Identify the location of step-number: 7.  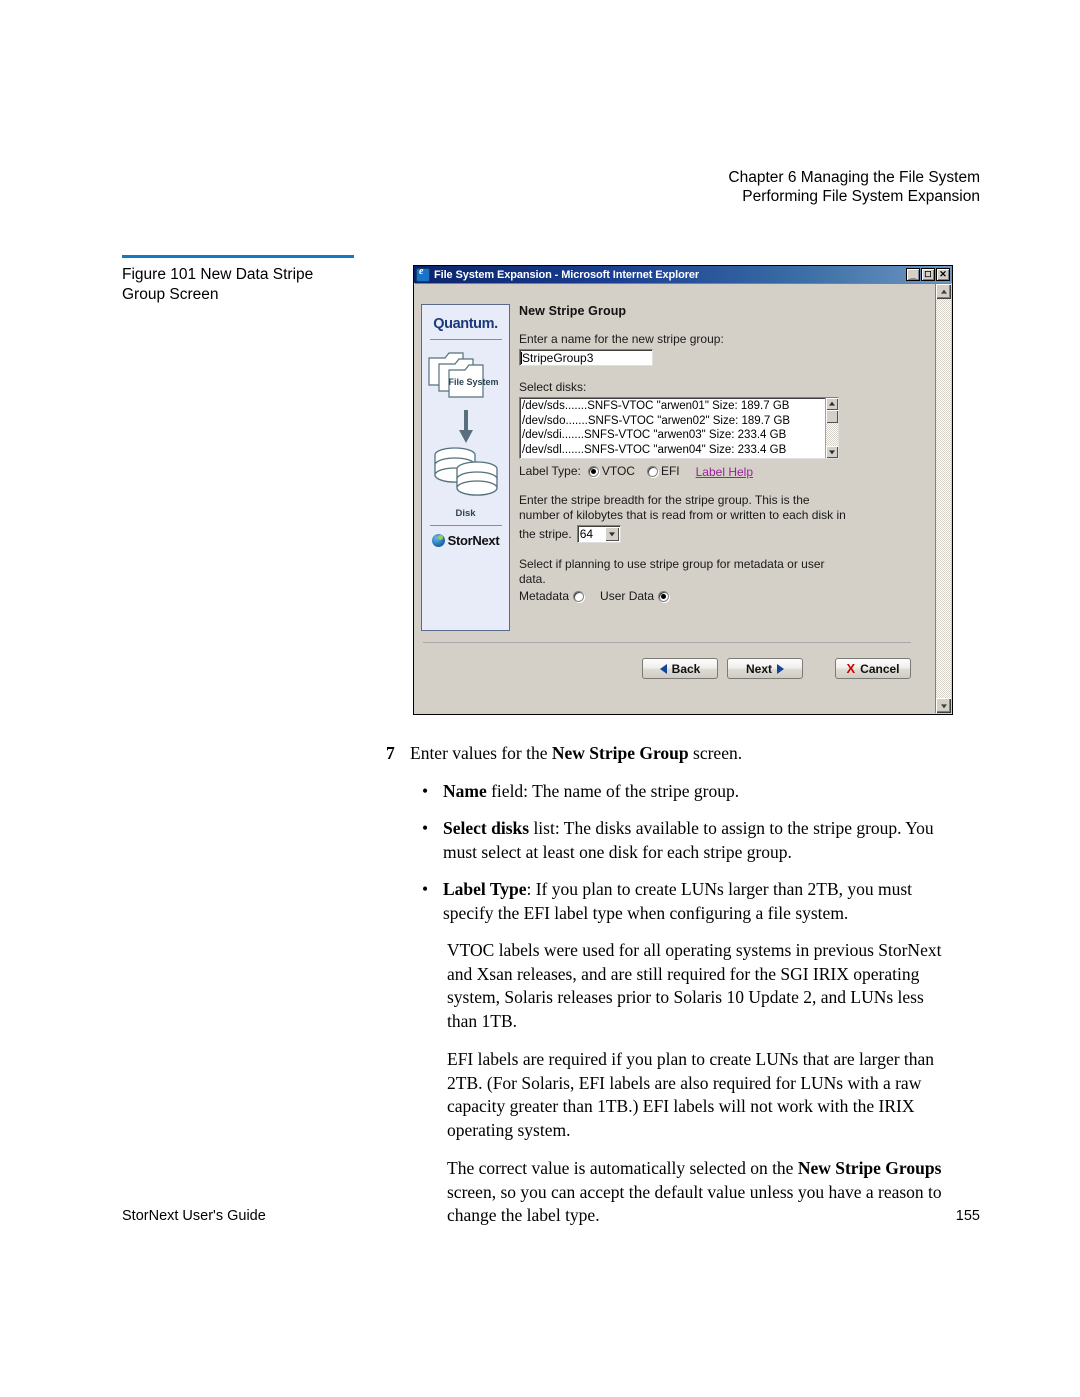
(390, 753).